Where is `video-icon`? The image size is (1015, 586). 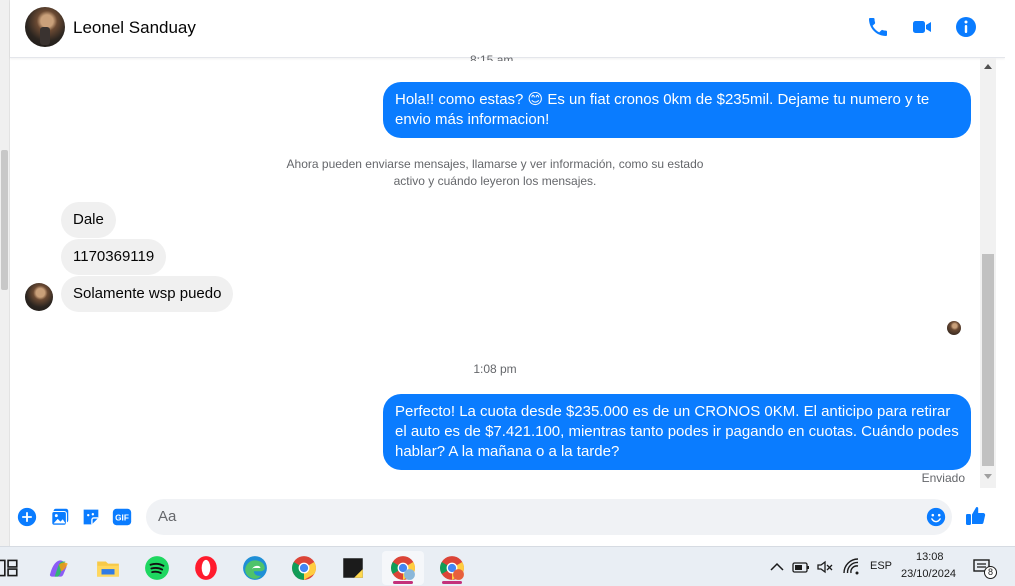 video-icon is located at coordinates (922, 27).